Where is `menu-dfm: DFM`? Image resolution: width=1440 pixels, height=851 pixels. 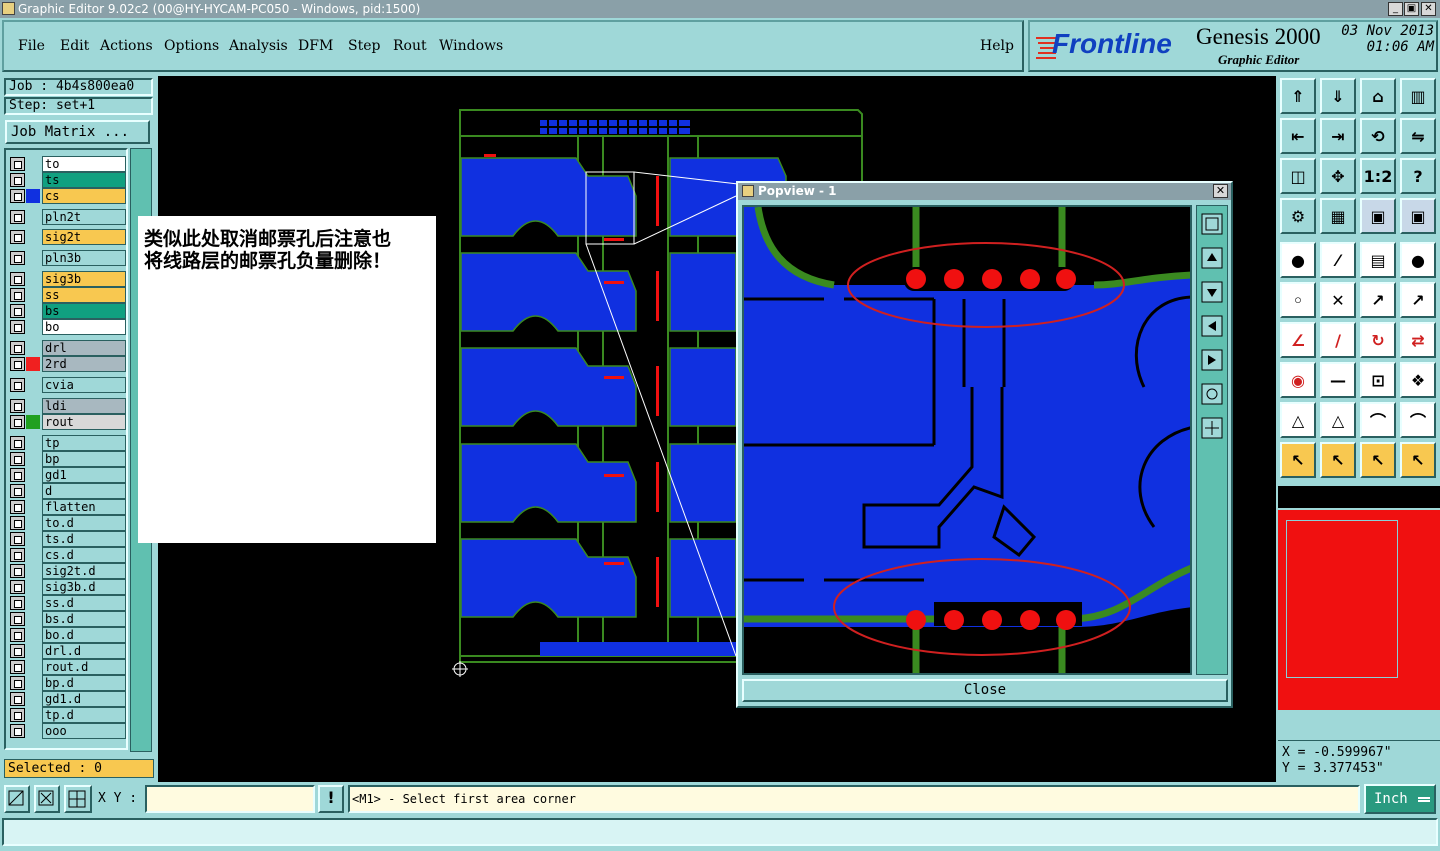
menu-dfm: DFM is located at coordinates (315, 46).